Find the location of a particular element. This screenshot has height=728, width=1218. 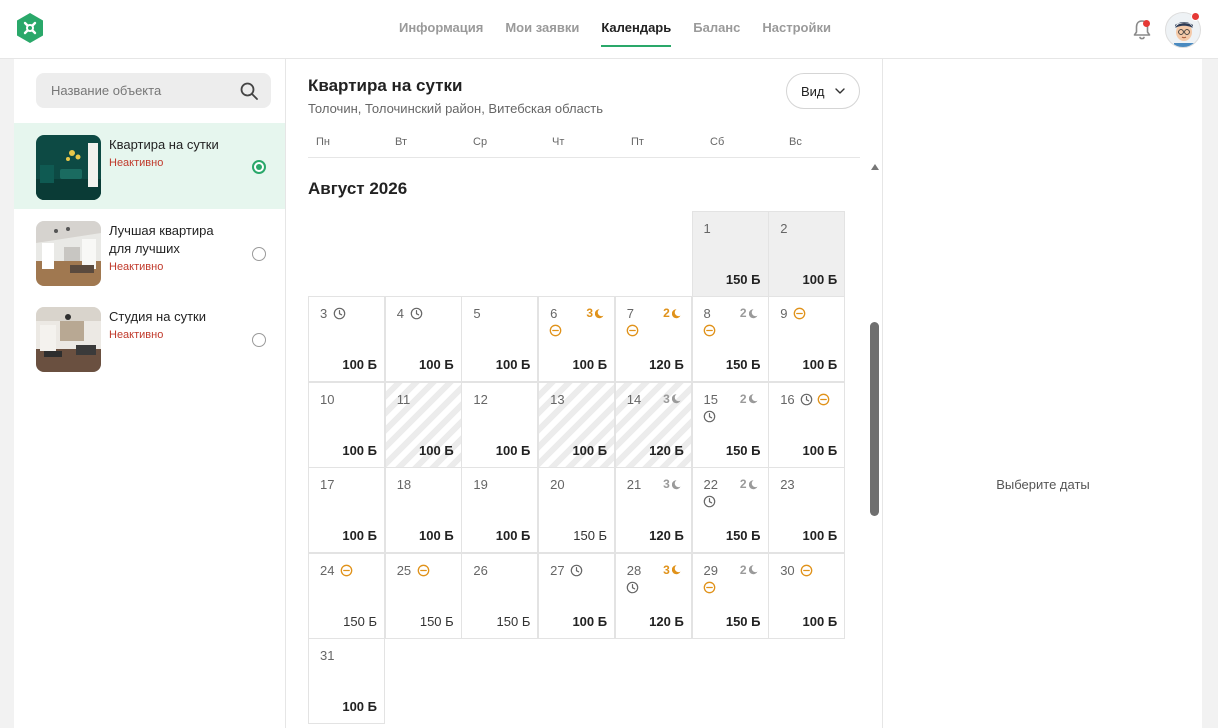

nights-count: 2 is located at coordinates (743, 569).